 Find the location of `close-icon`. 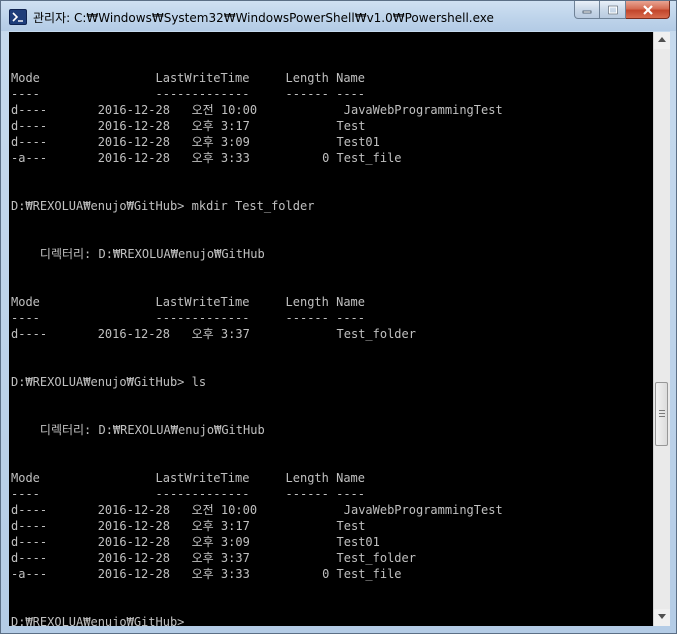

close-icon is located at coordinates (647, 9).